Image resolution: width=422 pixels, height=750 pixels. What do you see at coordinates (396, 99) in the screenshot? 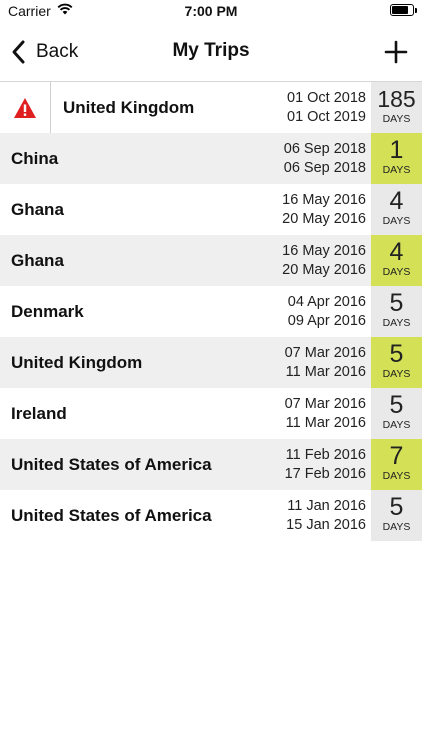
I see `days-count: 185` at bounding box center [396, 99].